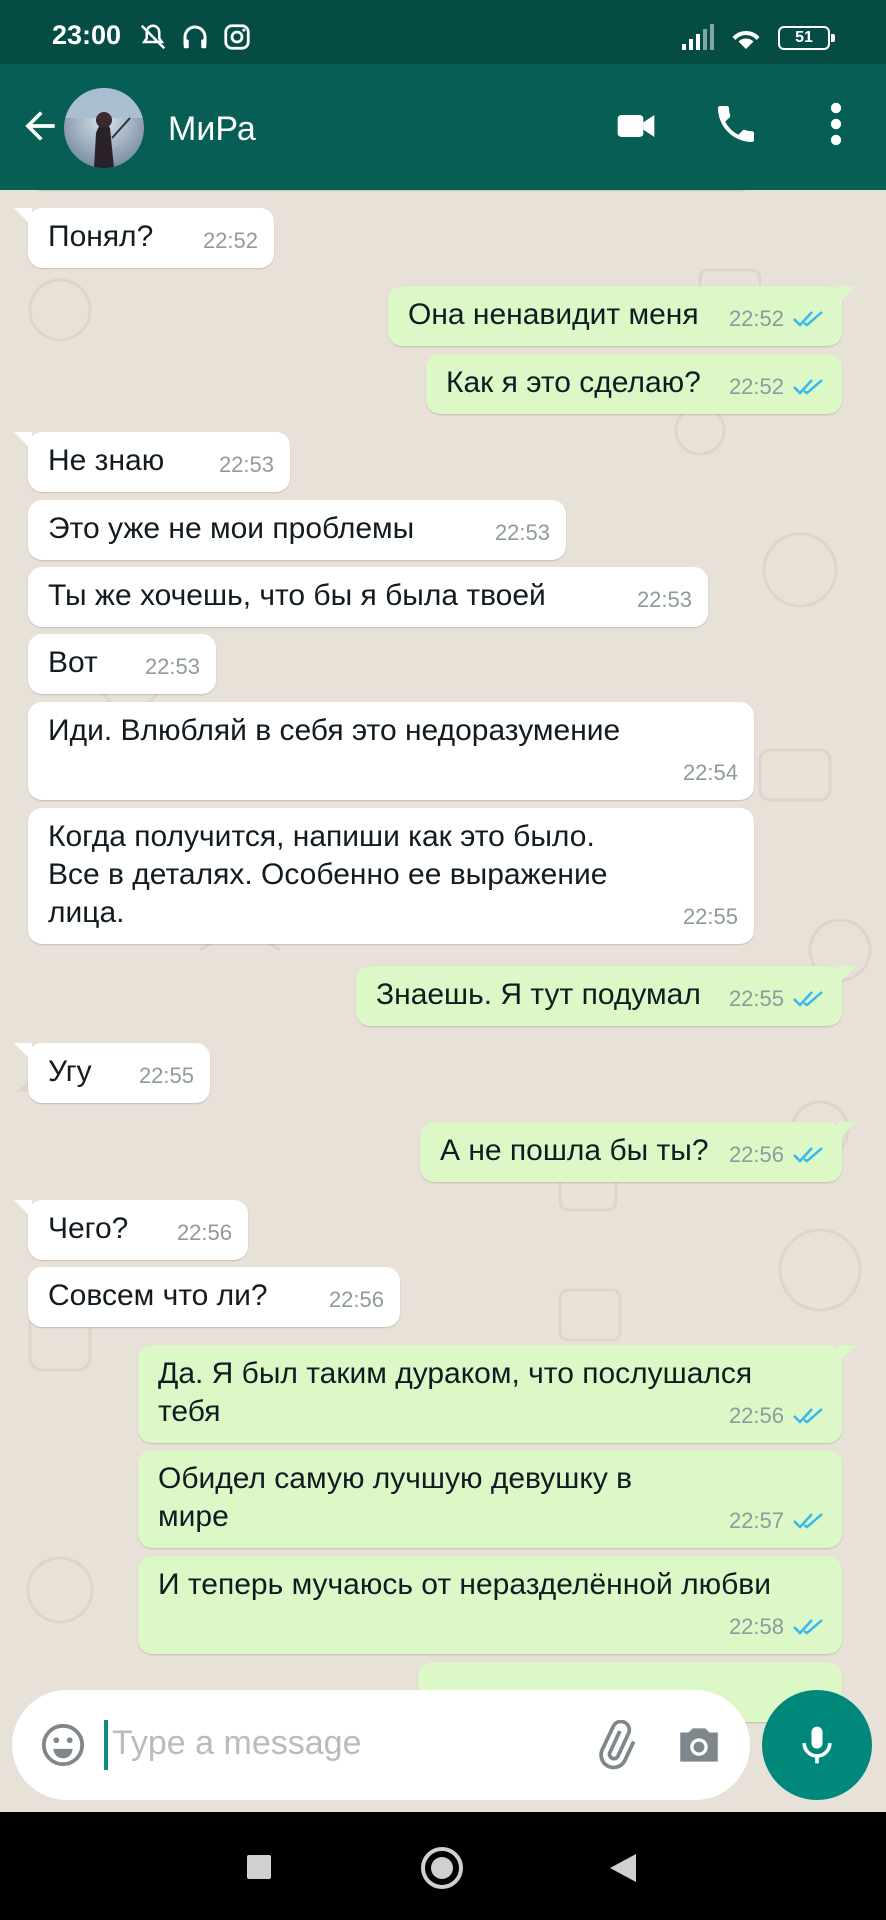 The image size is (886, 1920). What do you see at coordinates (699, 1745) in the screenshot?
I see `camera-icon` at bounding box center [699, 1745].